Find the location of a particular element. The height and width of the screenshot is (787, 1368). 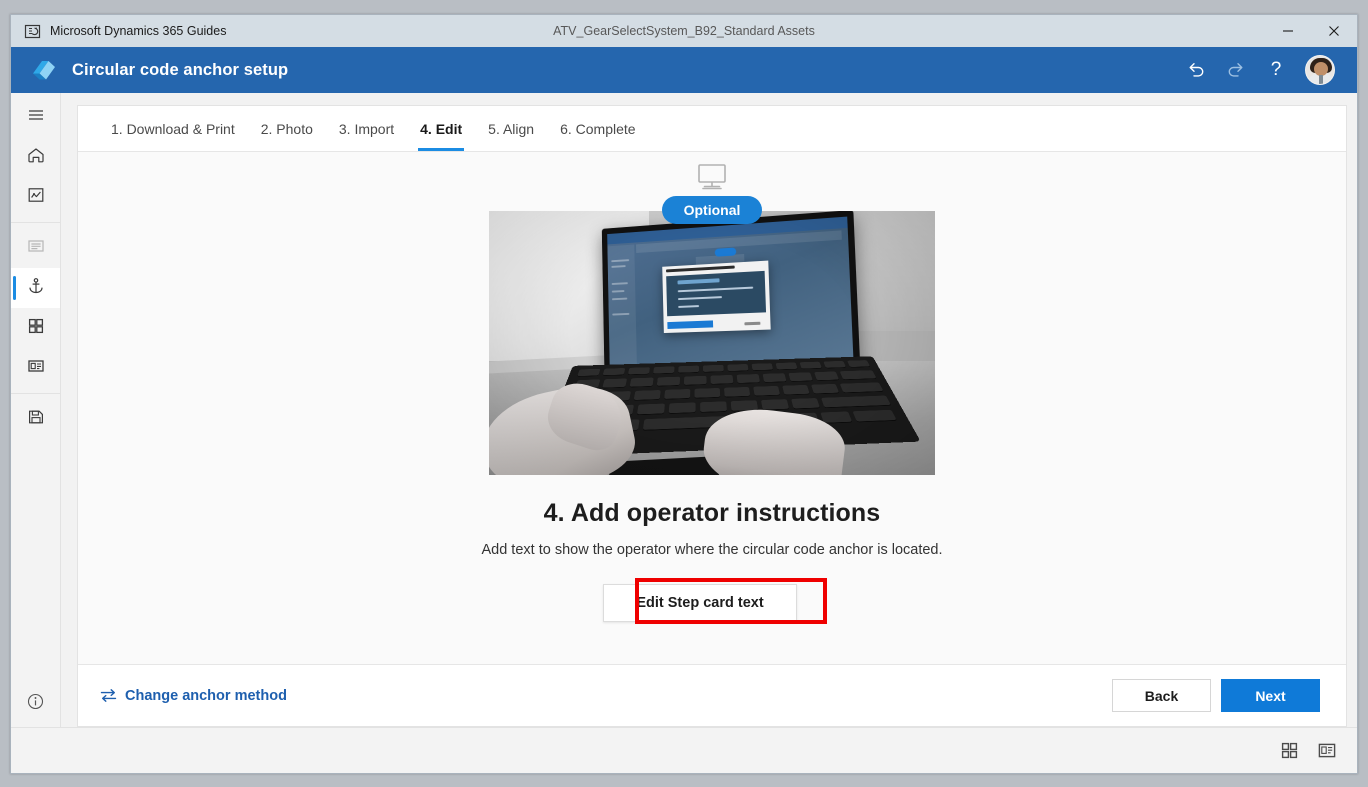

tab-download-print: 1. Download & Print is located at coordinates (173, 128).